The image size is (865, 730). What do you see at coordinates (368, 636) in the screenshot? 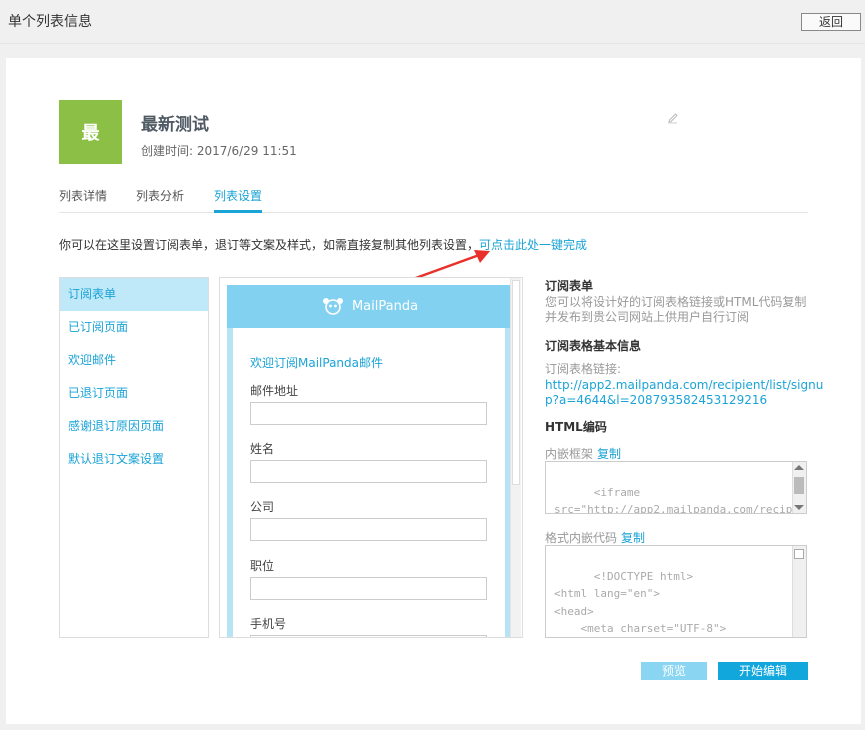
I see `phone-field` at bounding box center [368, 636].